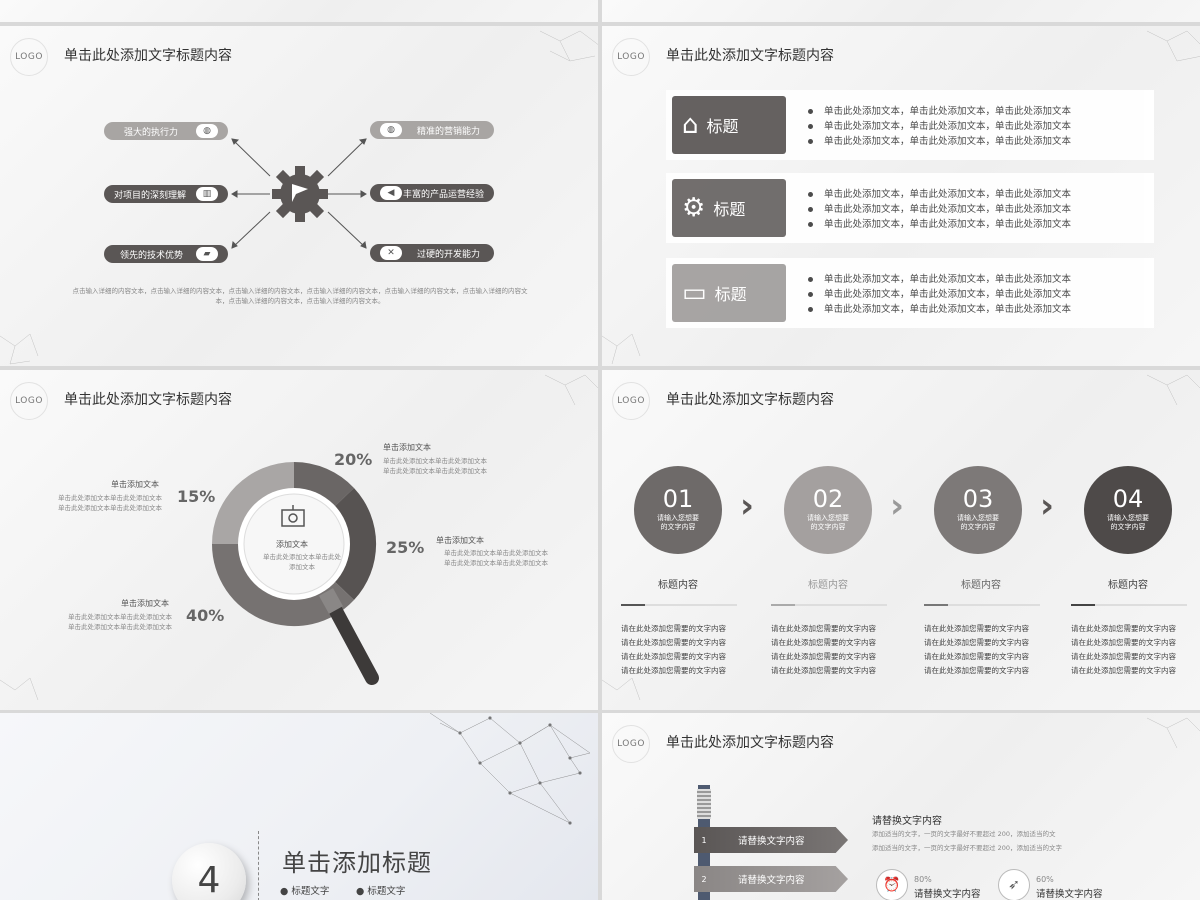 The height and width of the screenshot is (900, 1200). I want to click on gears-icon: ⚙, so click(694, 208).